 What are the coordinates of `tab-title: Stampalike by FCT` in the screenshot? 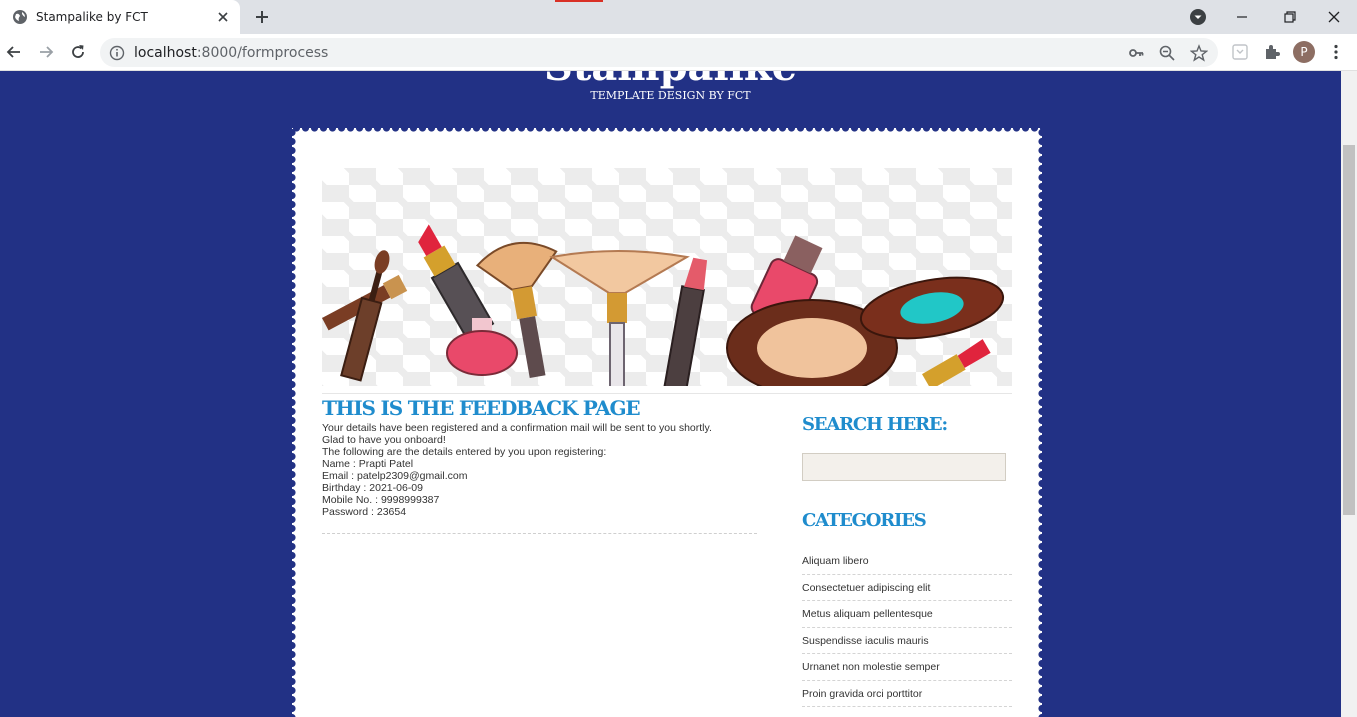 It's located at (92, 17).